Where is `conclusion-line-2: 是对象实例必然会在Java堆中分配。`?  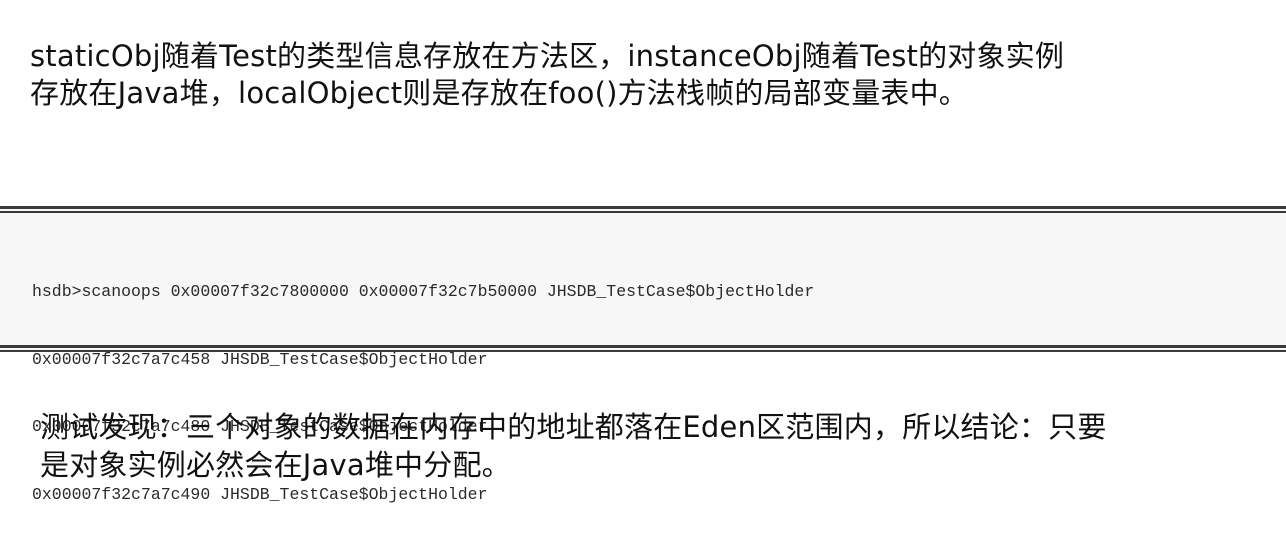 conclusion-line-2: 是对象实例必然会在Java堆中分配。 is located at coordinates (275, 465).